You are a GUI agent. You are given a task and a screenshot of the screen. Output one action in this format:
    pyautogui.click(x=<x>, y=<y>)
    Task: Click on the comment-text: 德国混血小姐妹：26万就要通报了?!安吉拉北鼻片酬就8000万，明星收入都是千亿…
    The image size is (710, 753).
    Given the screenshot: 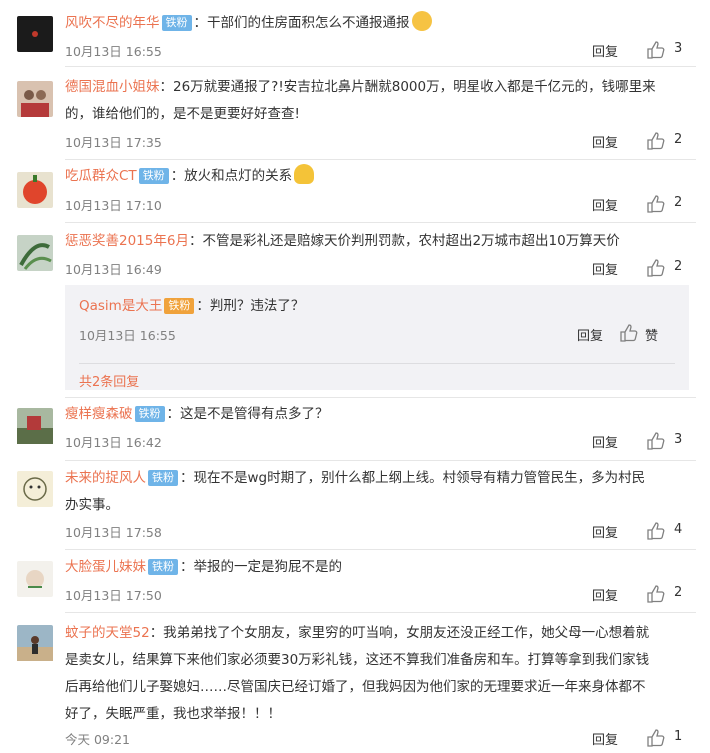 What is the action you would take?
    pyautogui.click(x=380, y=101)
    